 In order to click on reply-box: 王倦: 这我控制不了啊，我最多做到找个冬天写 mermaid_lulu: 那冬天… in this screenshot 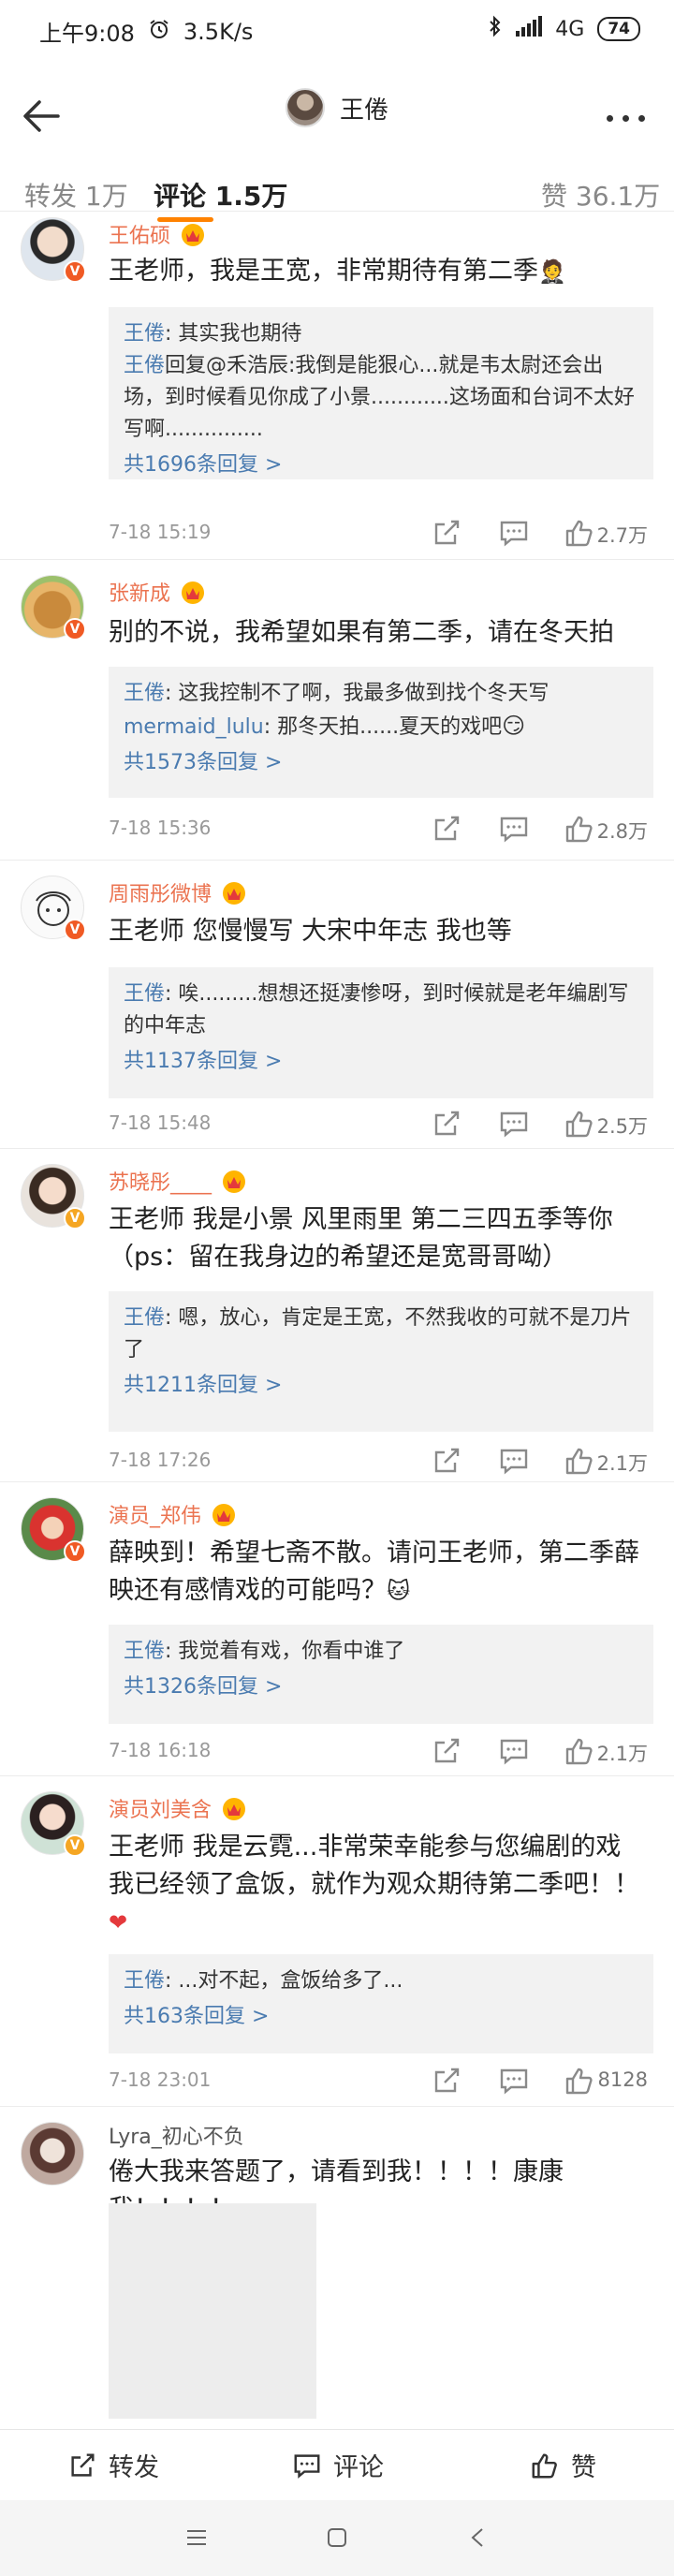, I will do `click(381, 732)`.